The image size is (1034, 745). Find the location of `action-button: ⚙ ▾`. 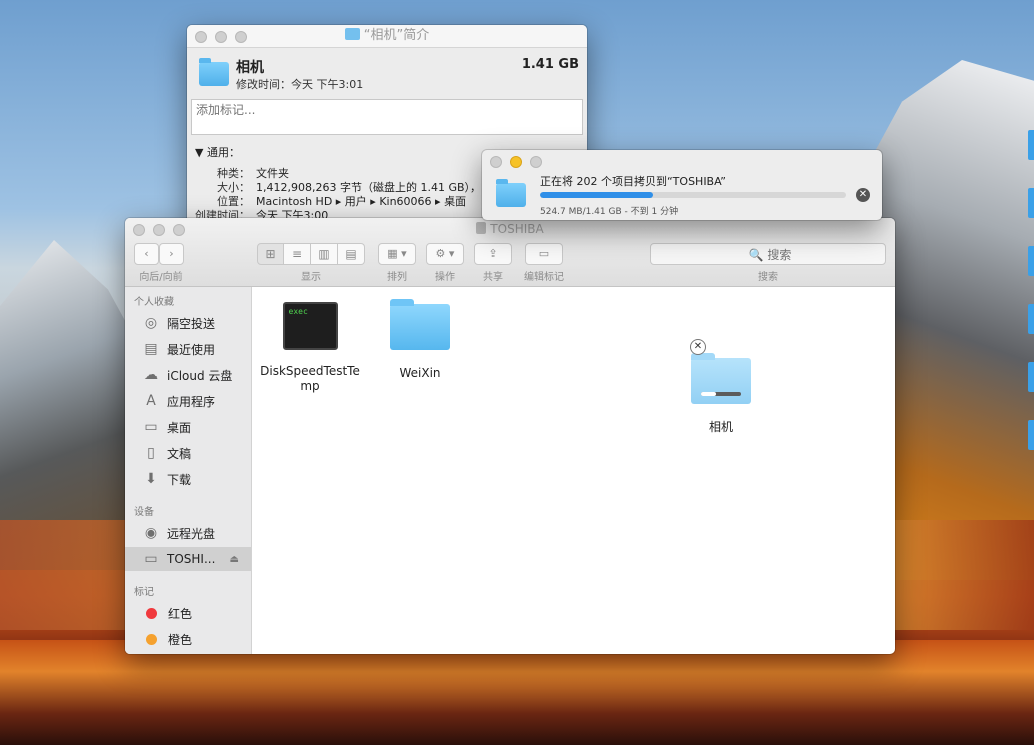

action-button: ⚙ ▾ is located at coordinates (445, 254).